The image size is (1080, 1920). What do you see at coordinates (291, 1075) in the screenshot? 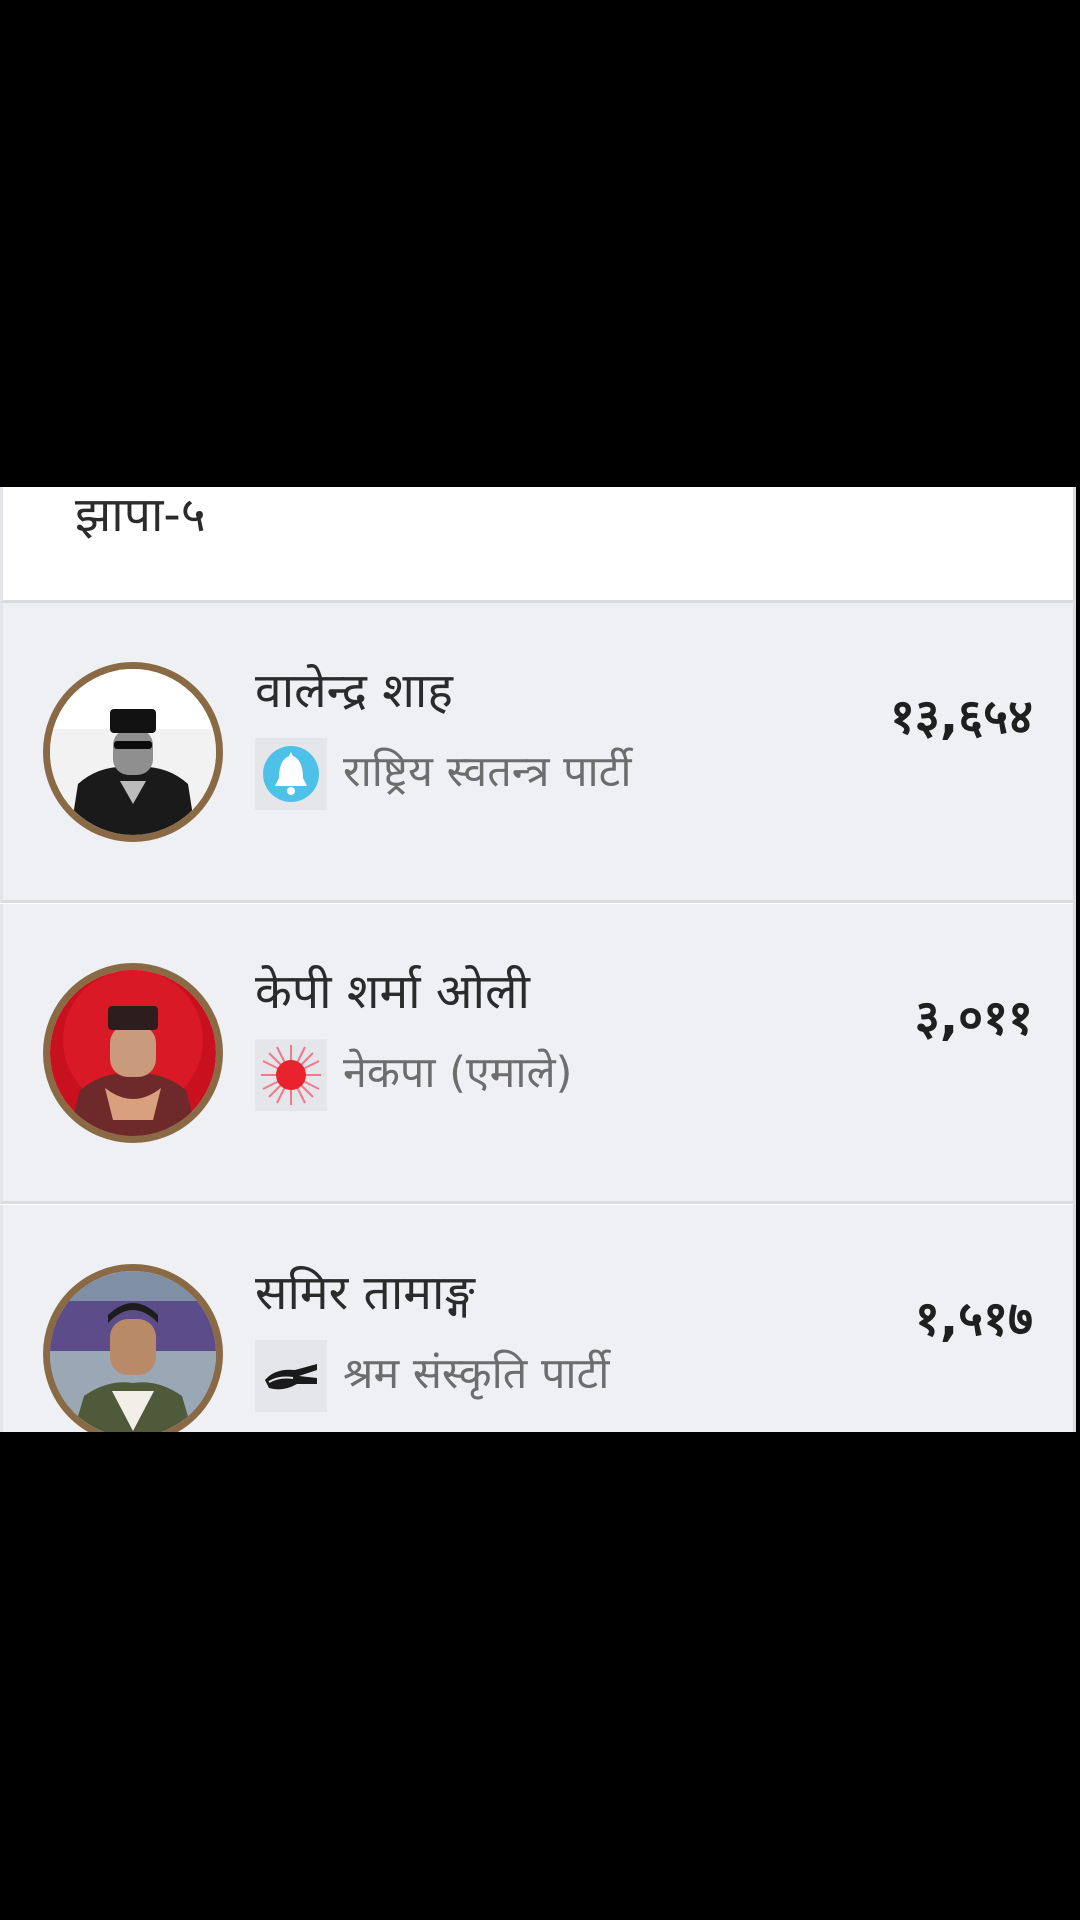
I see `sun-icon` at bounding box center [291, 1075].